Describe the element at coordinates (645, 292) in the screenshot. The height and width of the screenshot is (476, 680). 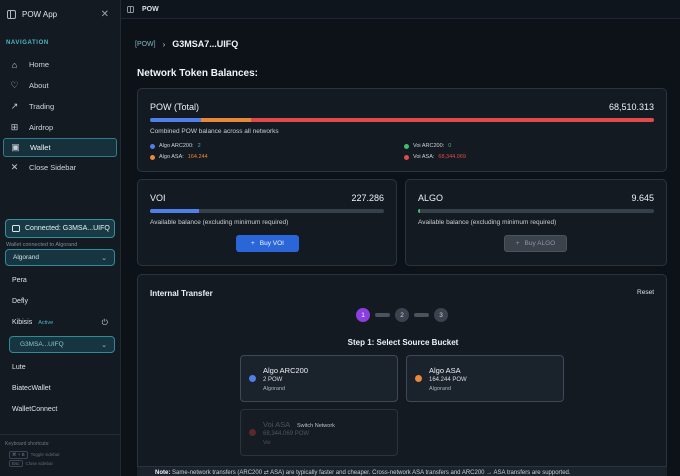
I see `reset-button: Reset` at that location.